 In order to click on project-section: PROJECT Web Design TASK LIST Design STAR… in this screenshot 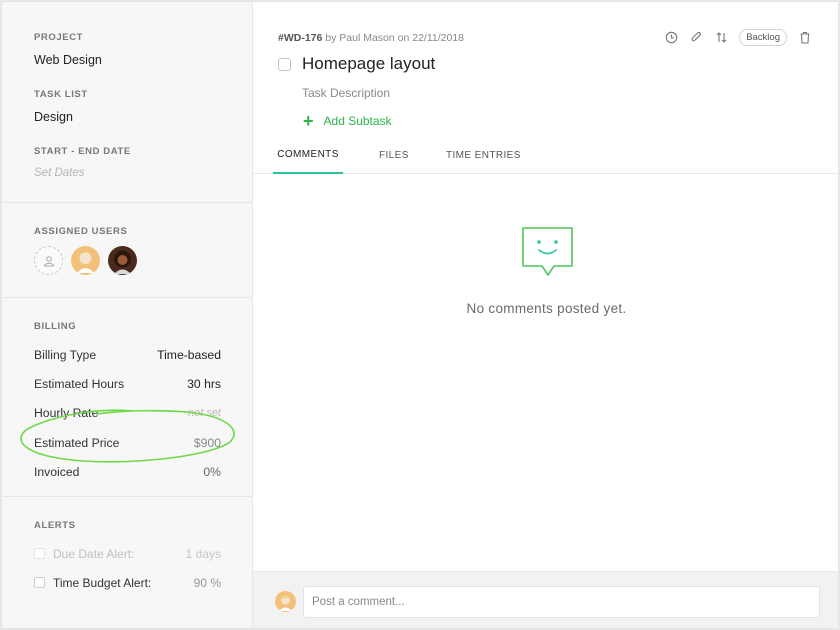, I will do `click(127, 102)`.